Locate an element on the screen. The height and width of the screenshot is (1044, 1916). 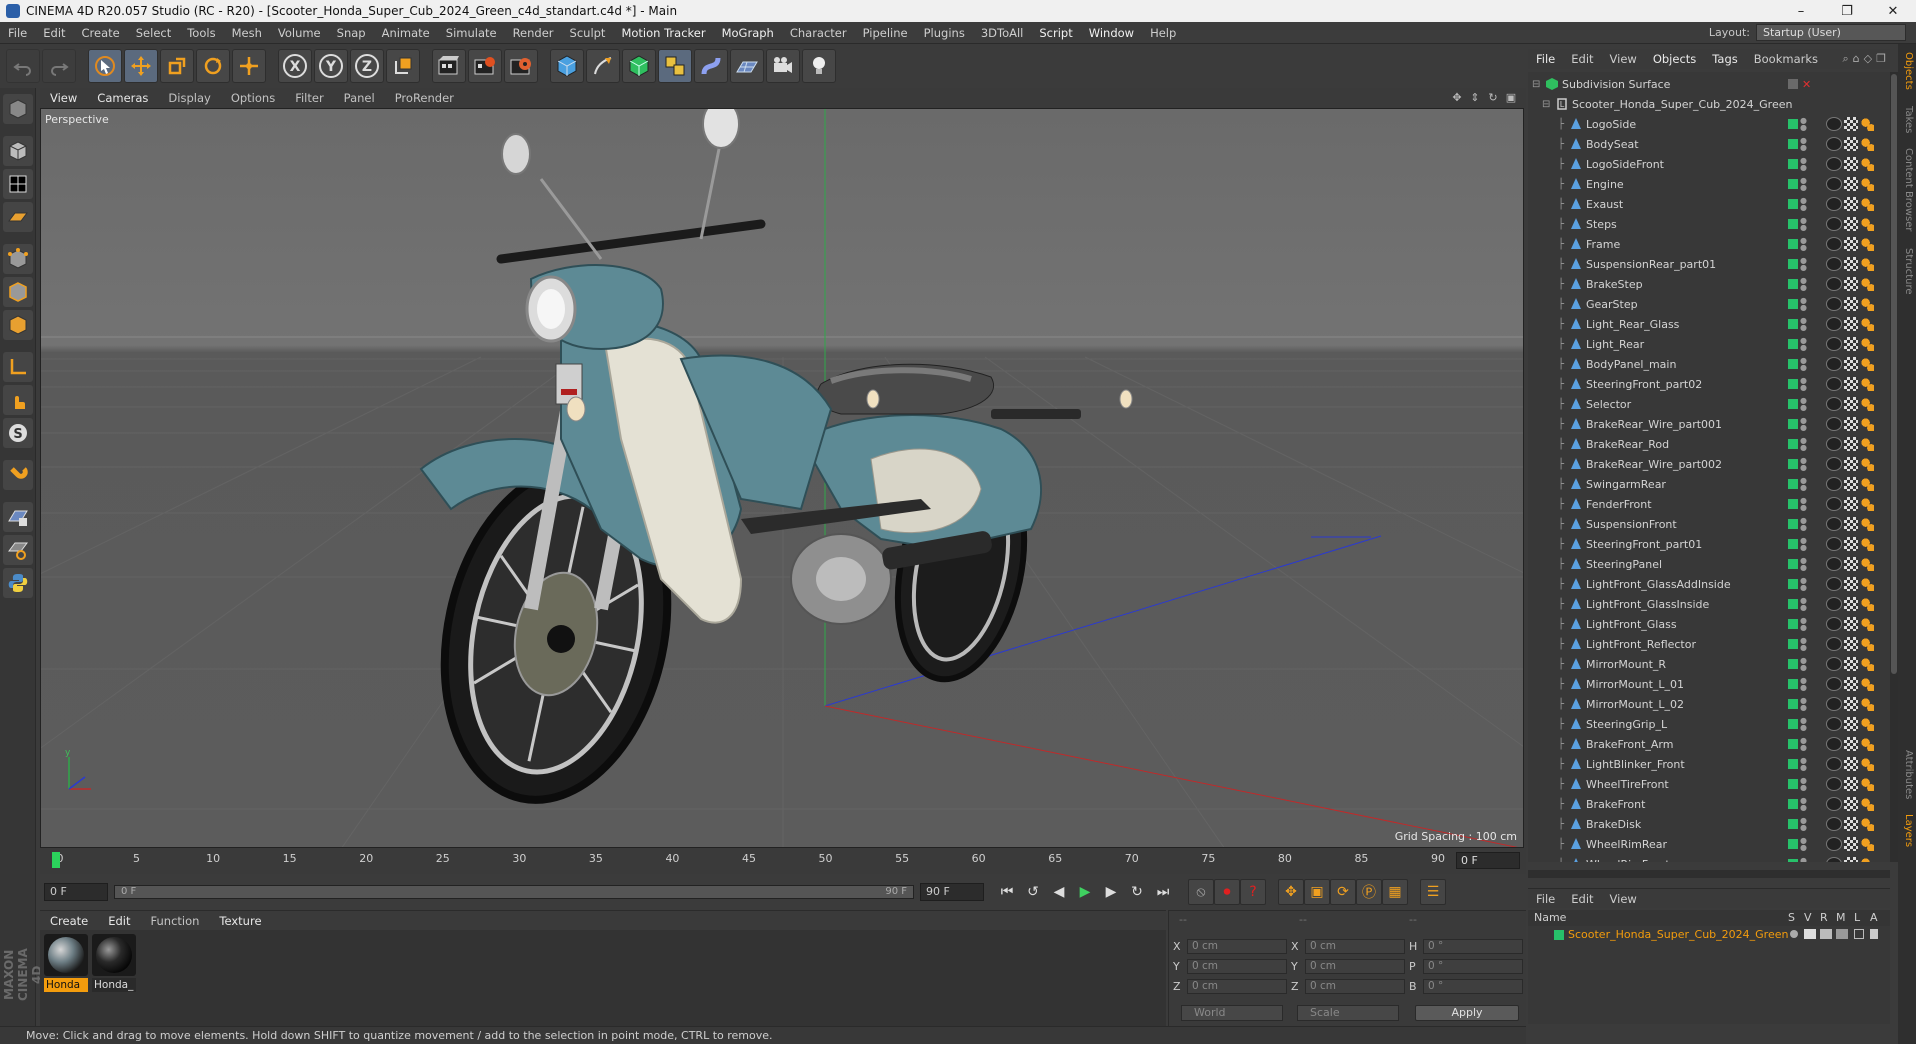
layer-visible-icon is located at coordinates (1810, 934).